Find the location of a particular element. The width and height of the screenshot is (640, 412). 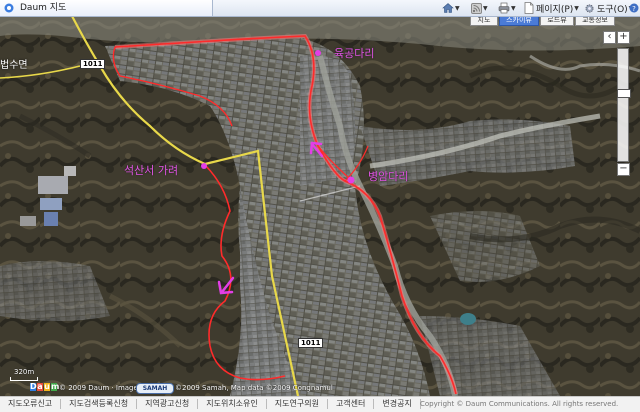

tools-menu-button: 도구(O) ▼ is located at coordinates (608, 8).